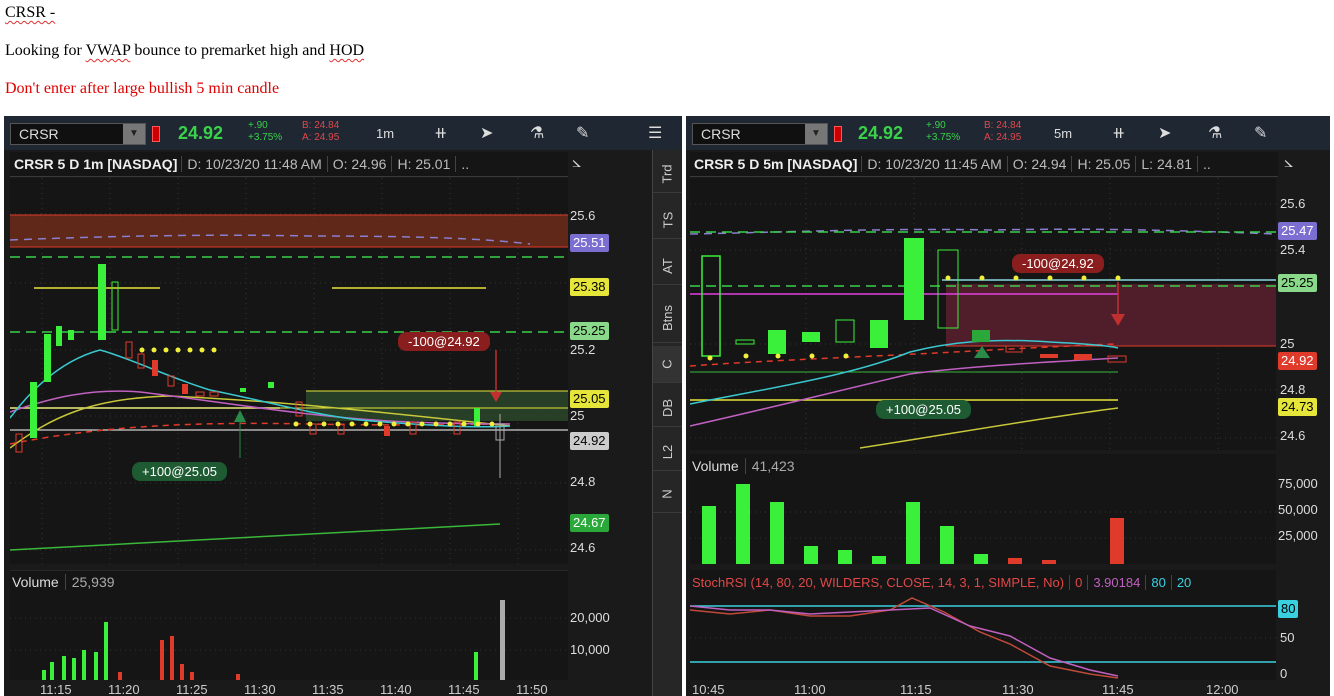 This screenshot has width=1334, height=696. I want to click on note-symbol: CRSR -, so click(30, 12).